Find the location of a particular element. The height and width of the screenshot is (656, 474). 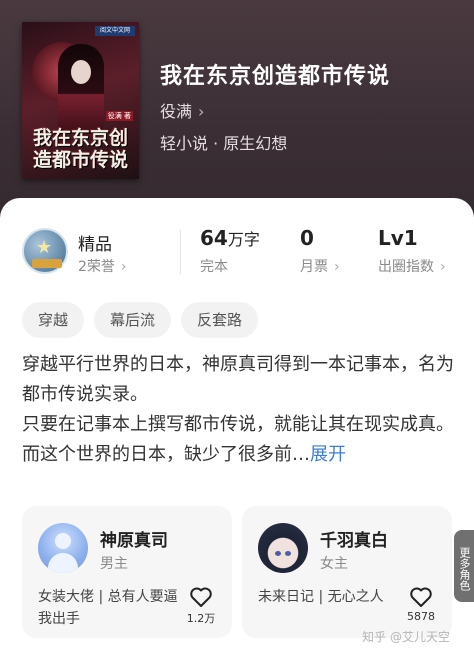

cover-author: 役满 著 is located at coordinates (119, 116).